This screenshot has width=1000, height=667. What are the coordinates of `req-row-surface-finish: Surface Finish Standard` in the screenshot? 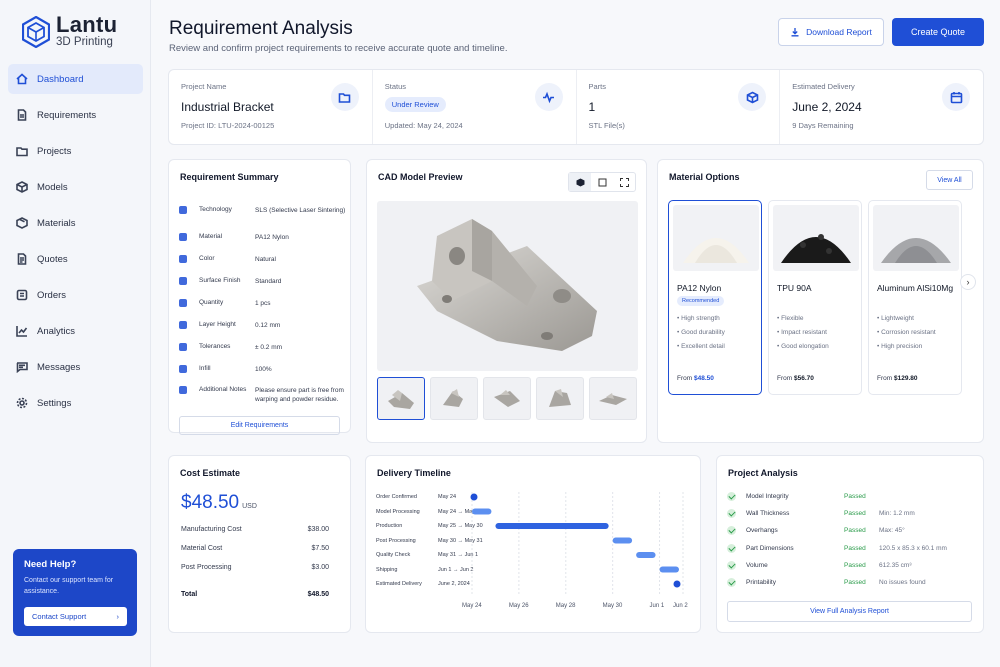 It's located at (267, 281).